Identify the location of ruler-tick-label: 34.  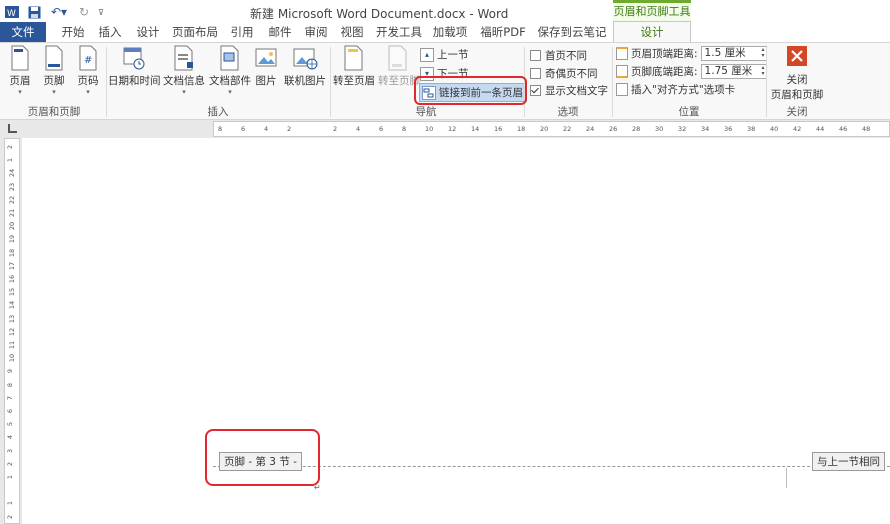
(705, 129).